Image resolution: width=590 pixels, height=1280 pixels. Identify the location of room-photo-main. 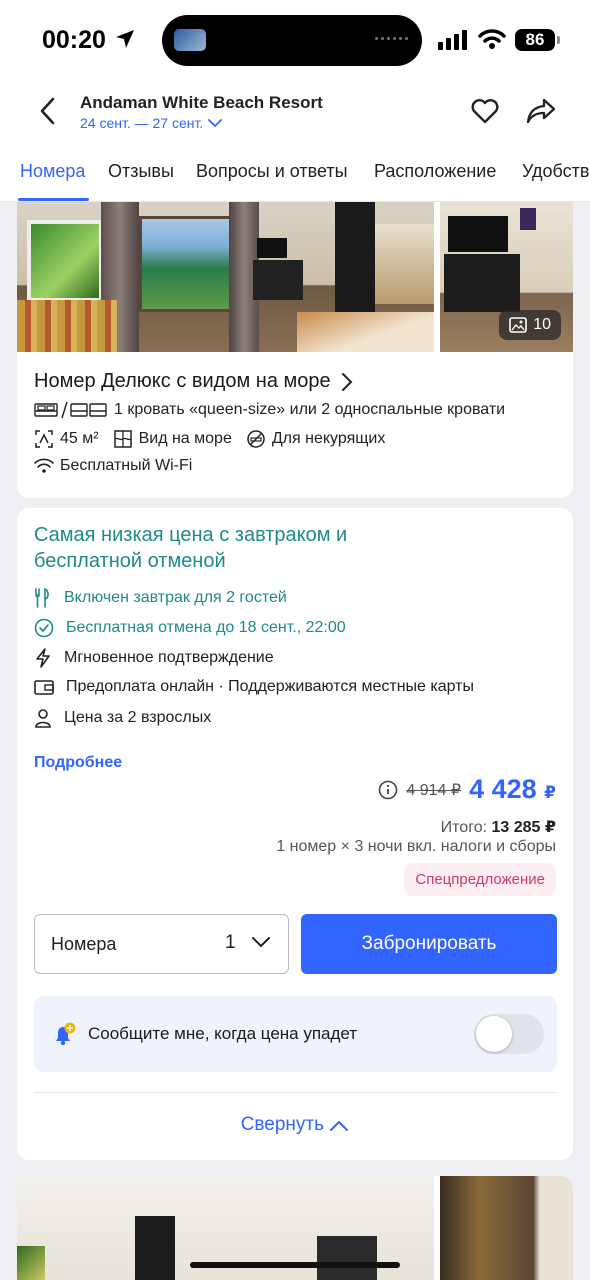
(225, 277).